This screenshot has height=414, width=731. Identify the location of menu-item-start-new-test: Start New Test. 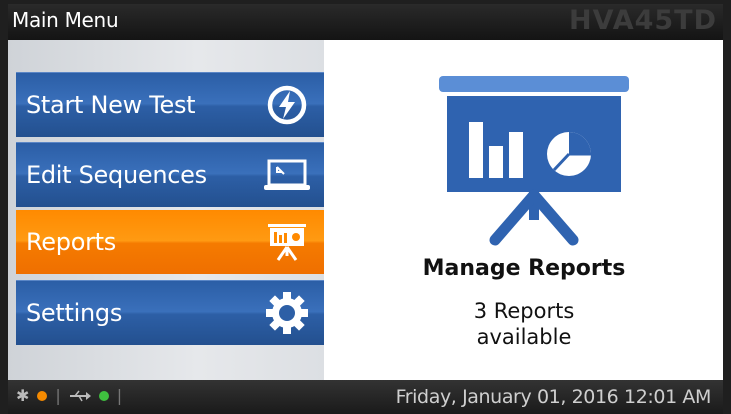
(170, 104).